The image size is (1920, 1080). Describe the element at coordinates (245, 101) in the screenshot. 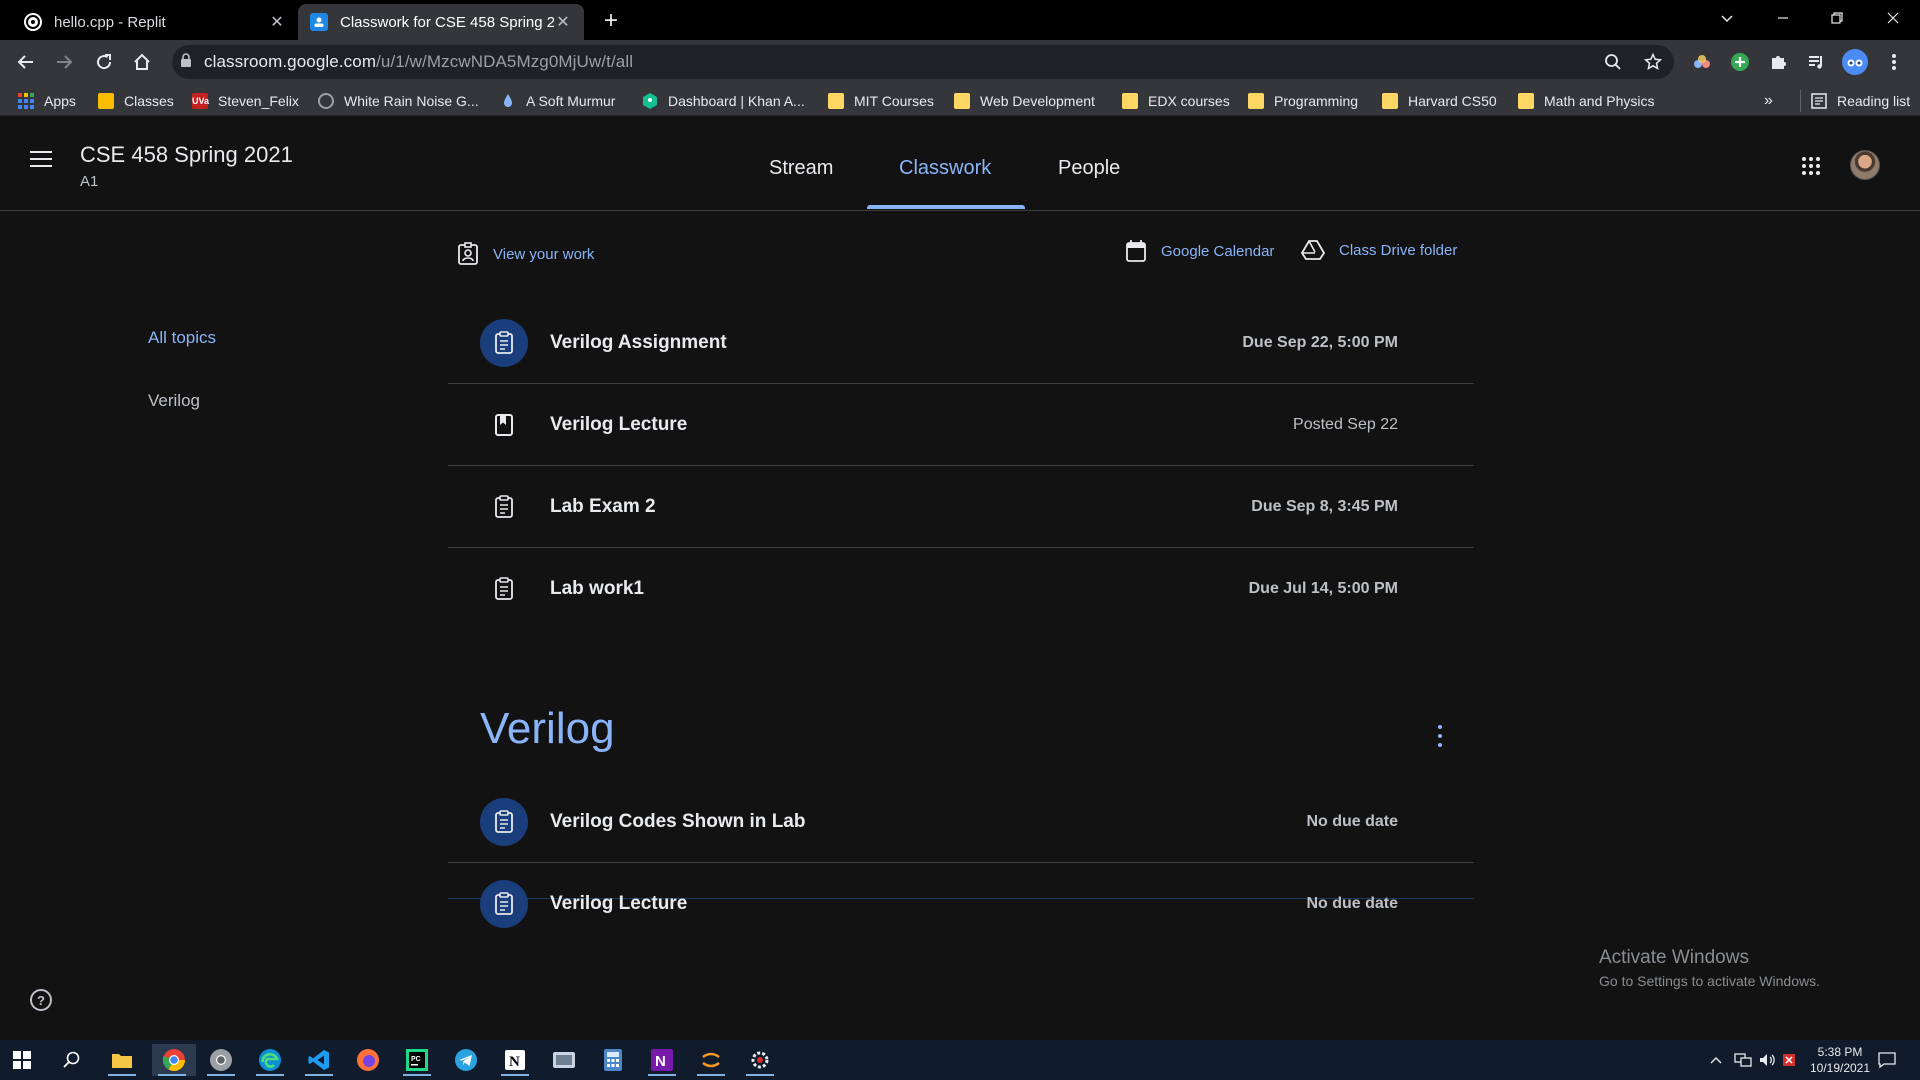

I see `bookmark-steven-felix: UVa Steven_Felix` at that location.